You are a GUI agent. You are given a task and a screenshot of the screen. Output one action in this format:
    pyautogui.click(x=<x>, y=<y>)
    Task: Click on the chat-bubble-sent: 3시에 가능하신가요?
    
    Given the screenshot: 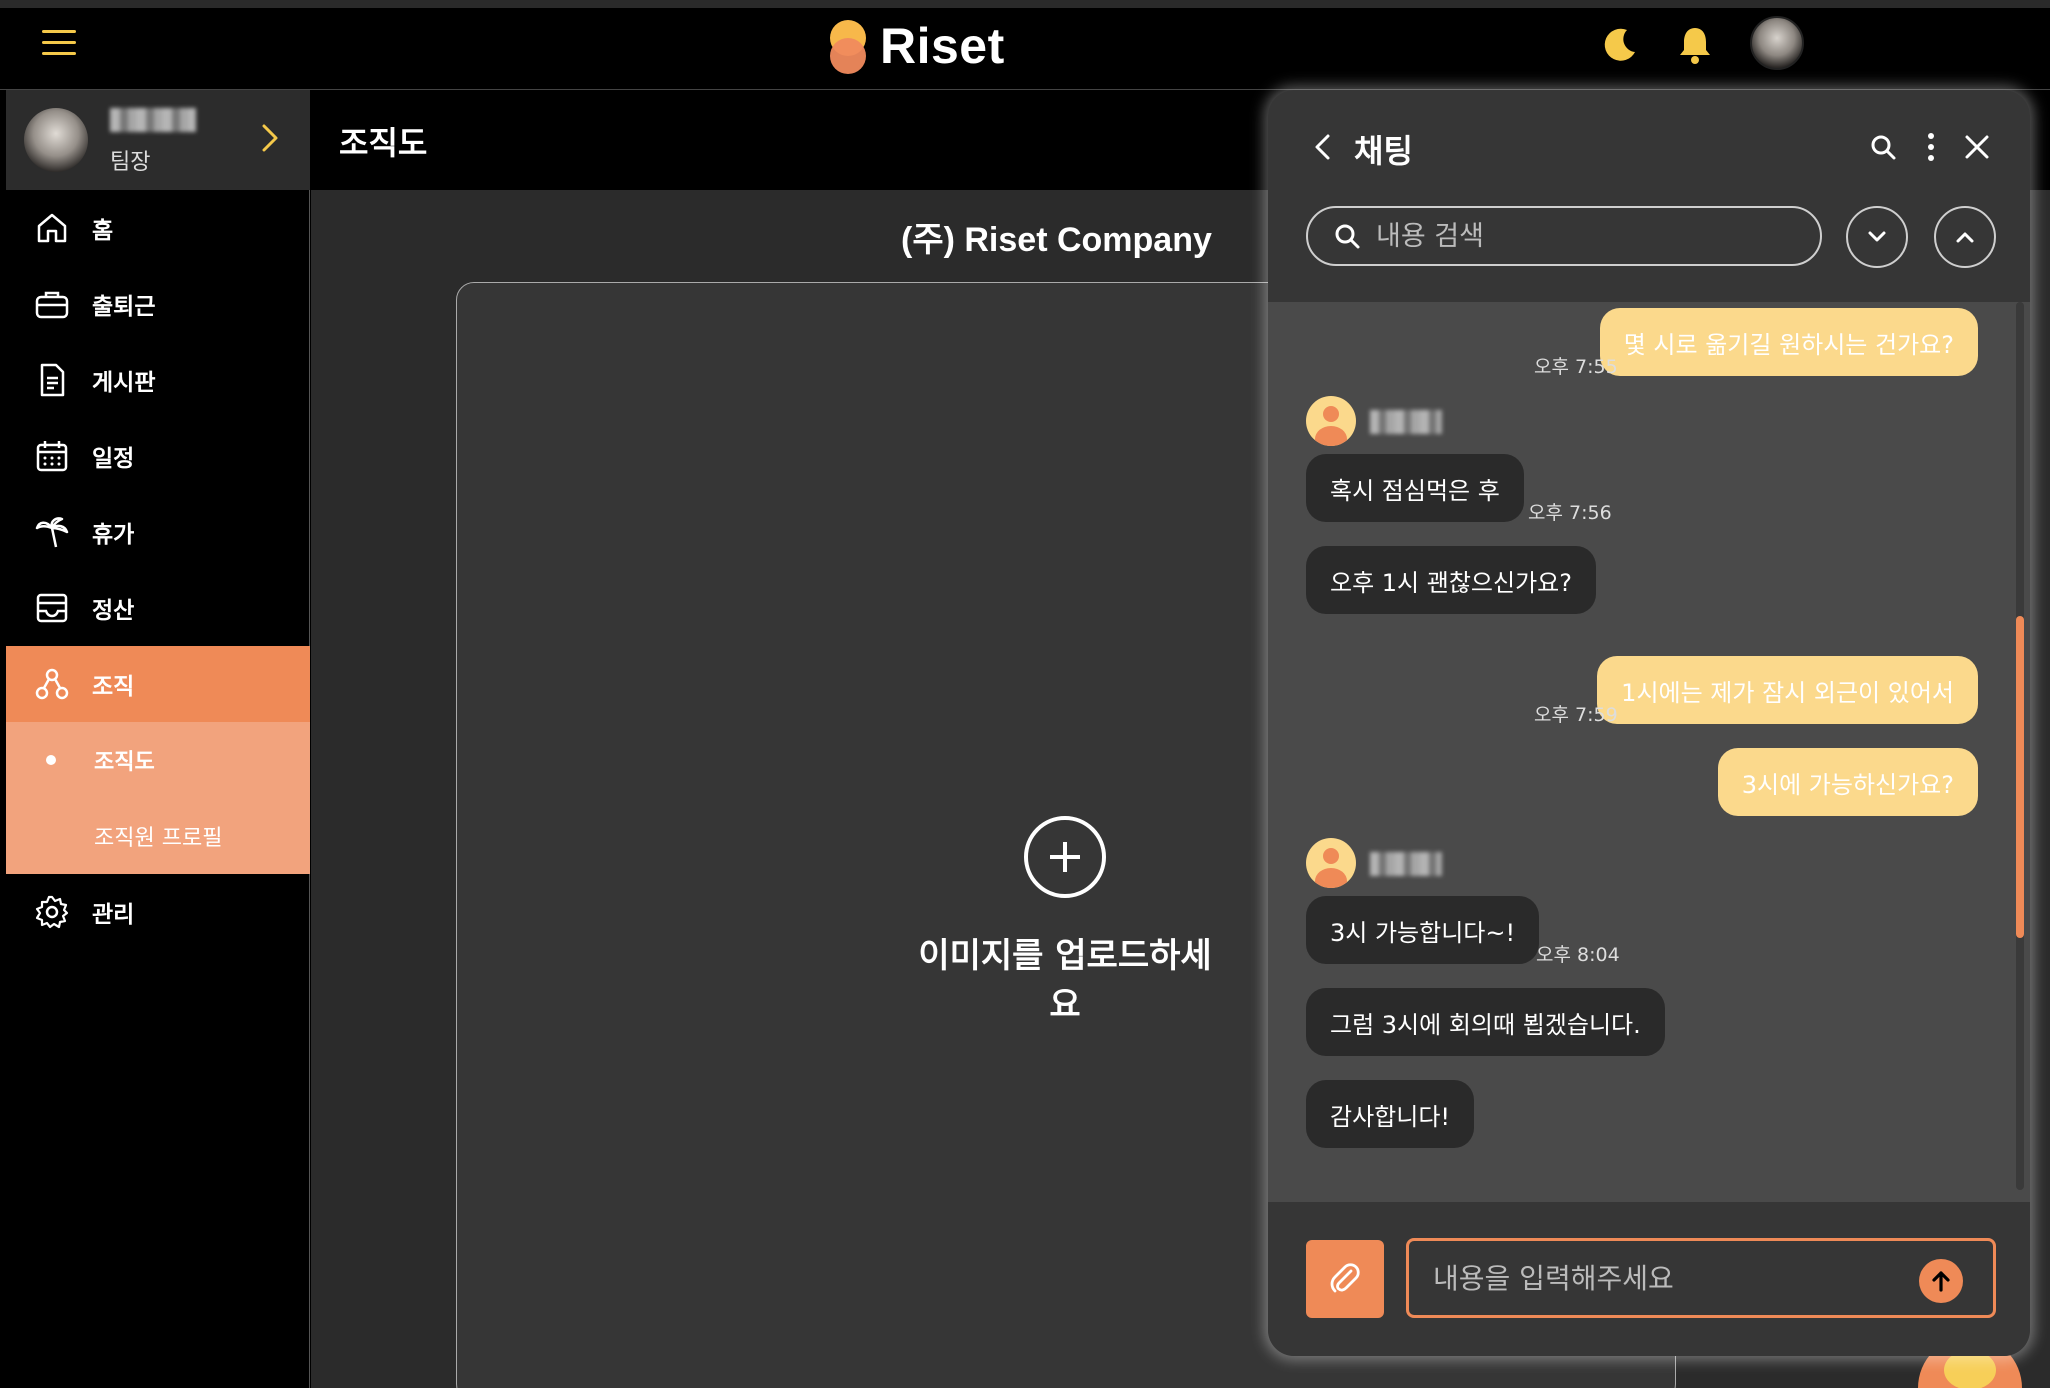 What is the action you would take?
    pyautogui.click(x=1847, y=782)
    